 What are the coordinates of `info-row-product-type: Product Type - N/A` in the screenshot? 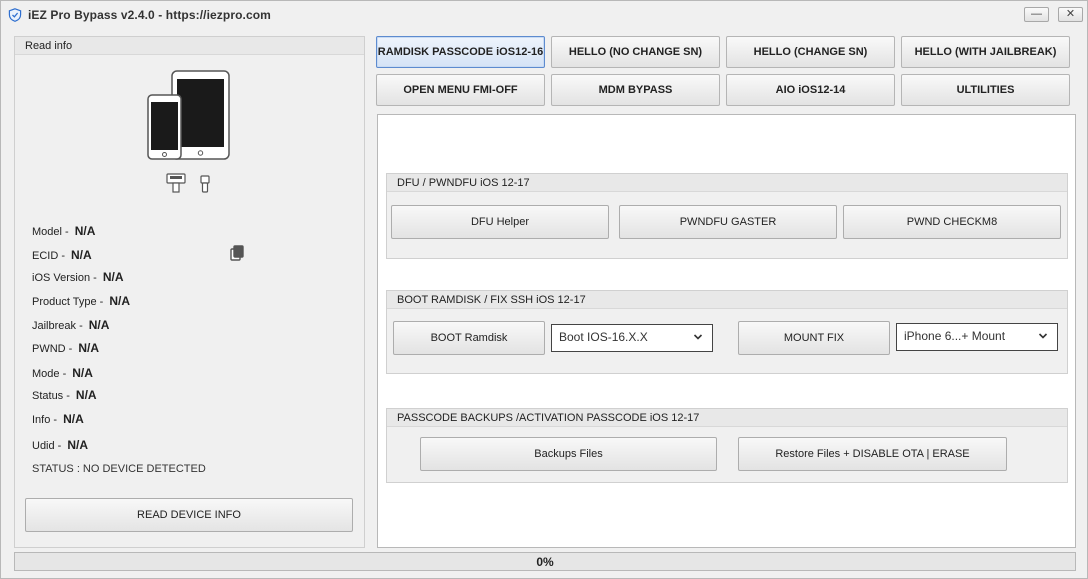 It's located at (81, 301).